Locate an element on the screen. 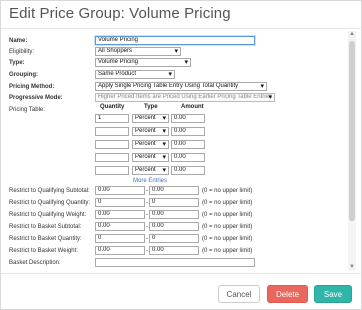 Image resolution: width=362 pixels, height=310 pixels. restrict-basket-subtotal-hint: (0 = no upper limit) is located at coordinates (227, 227).